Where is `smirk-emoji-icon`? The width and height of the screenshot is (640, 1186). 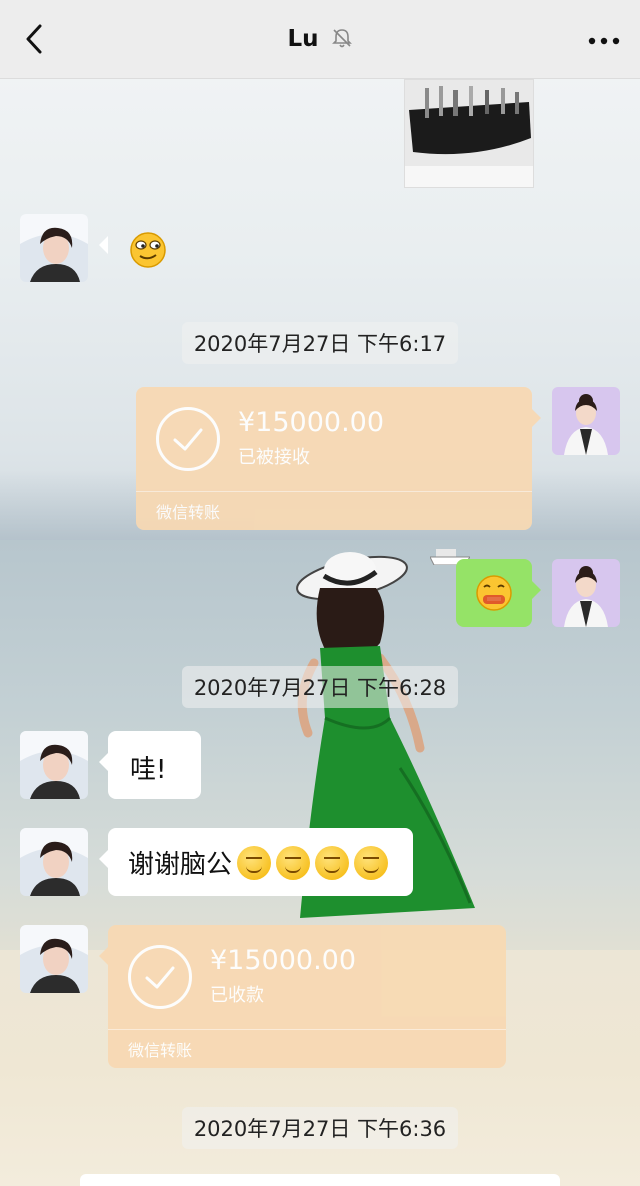
smirk-emoji-icon is located at coordinates (148, 250).